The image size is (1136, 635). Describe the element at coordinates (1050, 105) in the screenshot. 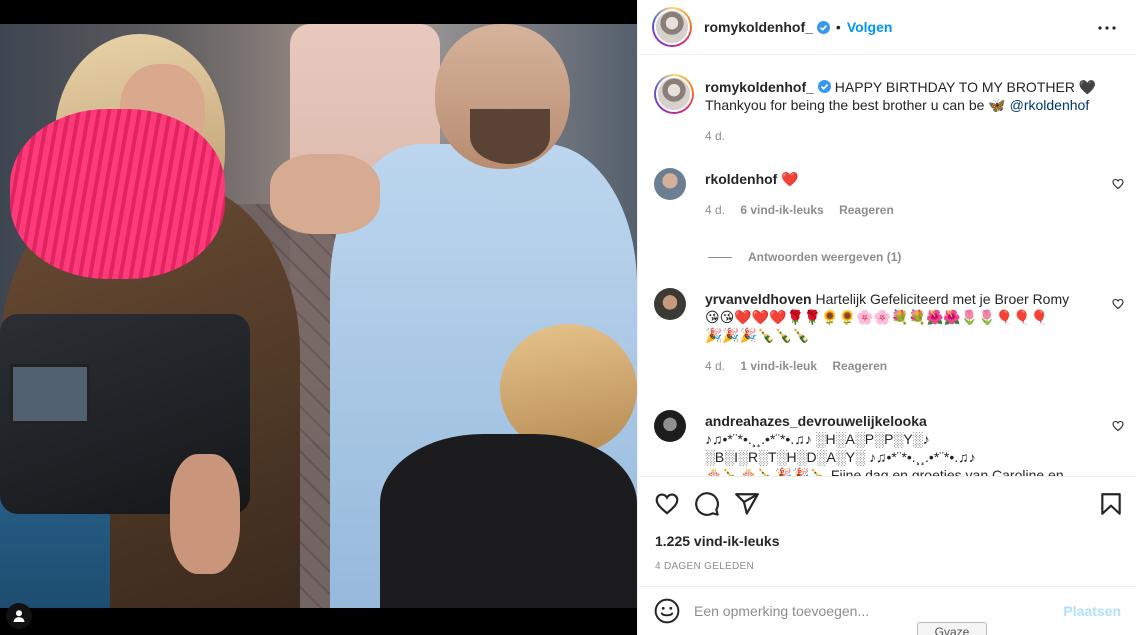

I see `caption-mention-link: @rkoldenhof` at that location.